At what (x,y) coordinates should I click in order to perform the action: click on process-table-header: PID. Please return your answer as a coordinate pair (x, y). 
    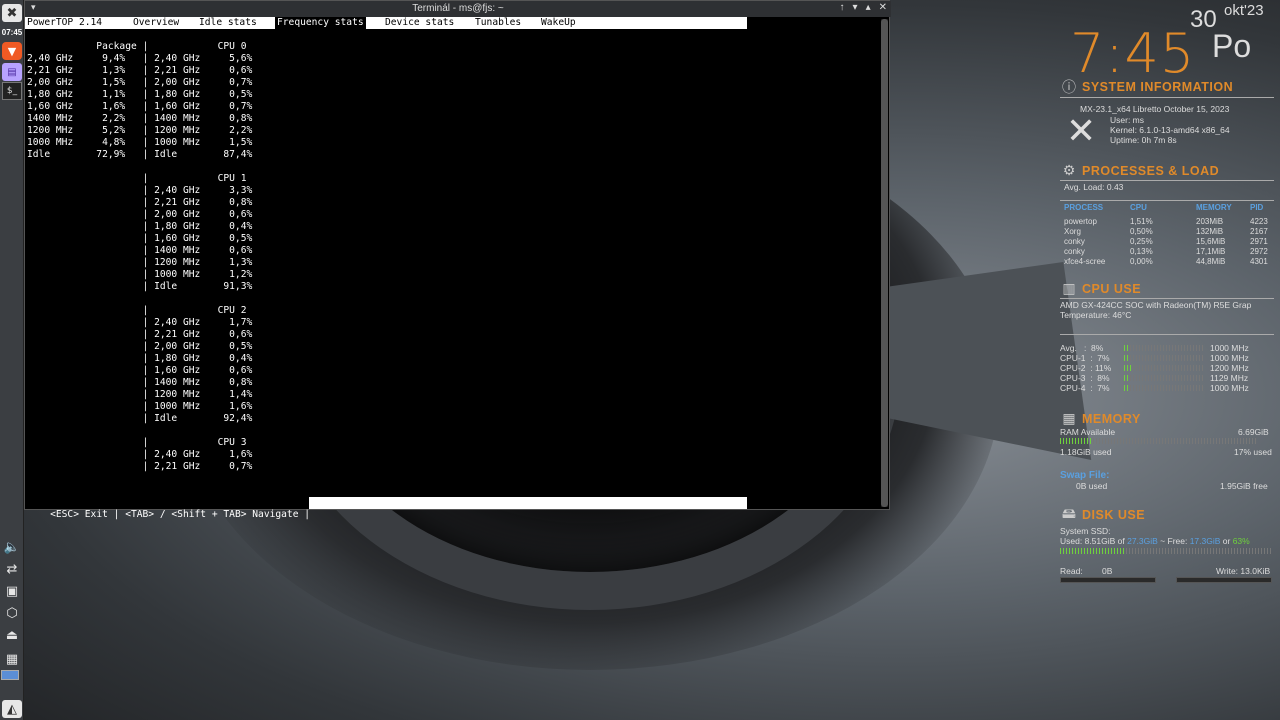
    Looking at the image, I should click on (1257, 207).